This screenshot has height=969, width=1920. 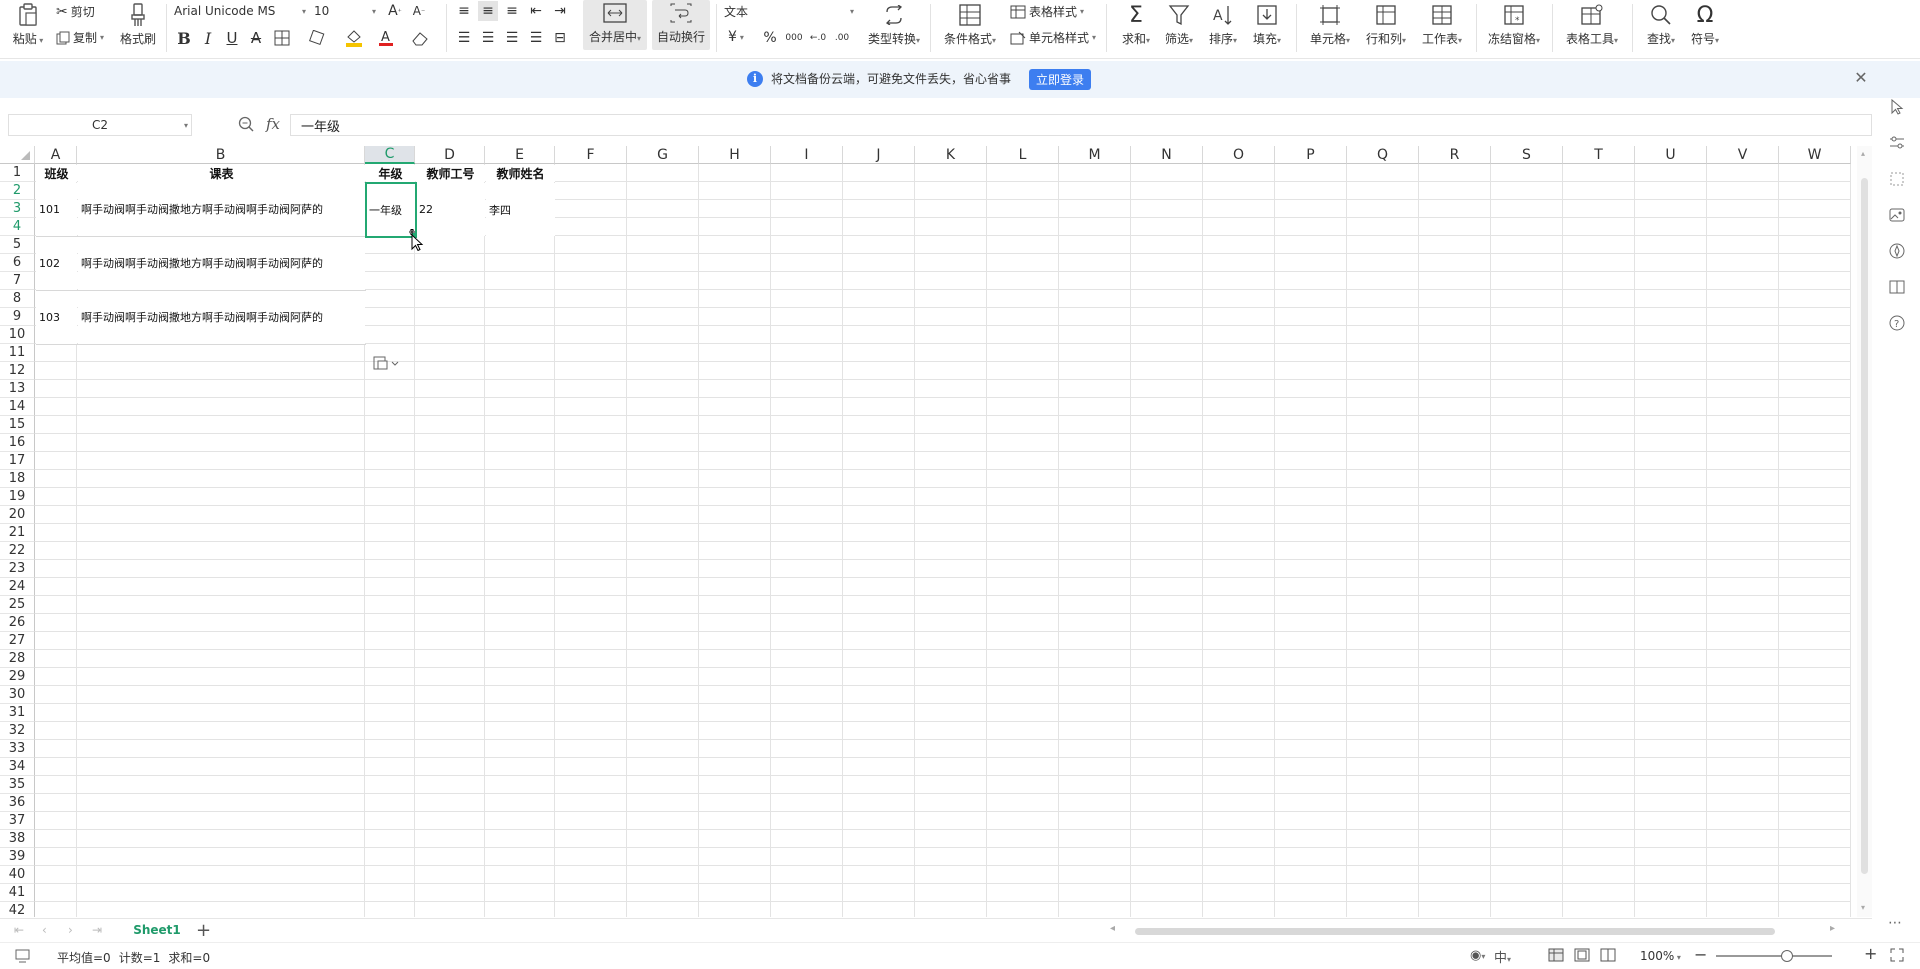 What do you see at coordinates (44, 930) in the screenshot?
I see `prev-sheet-icon: ‹` at bounding box center [44, 930].